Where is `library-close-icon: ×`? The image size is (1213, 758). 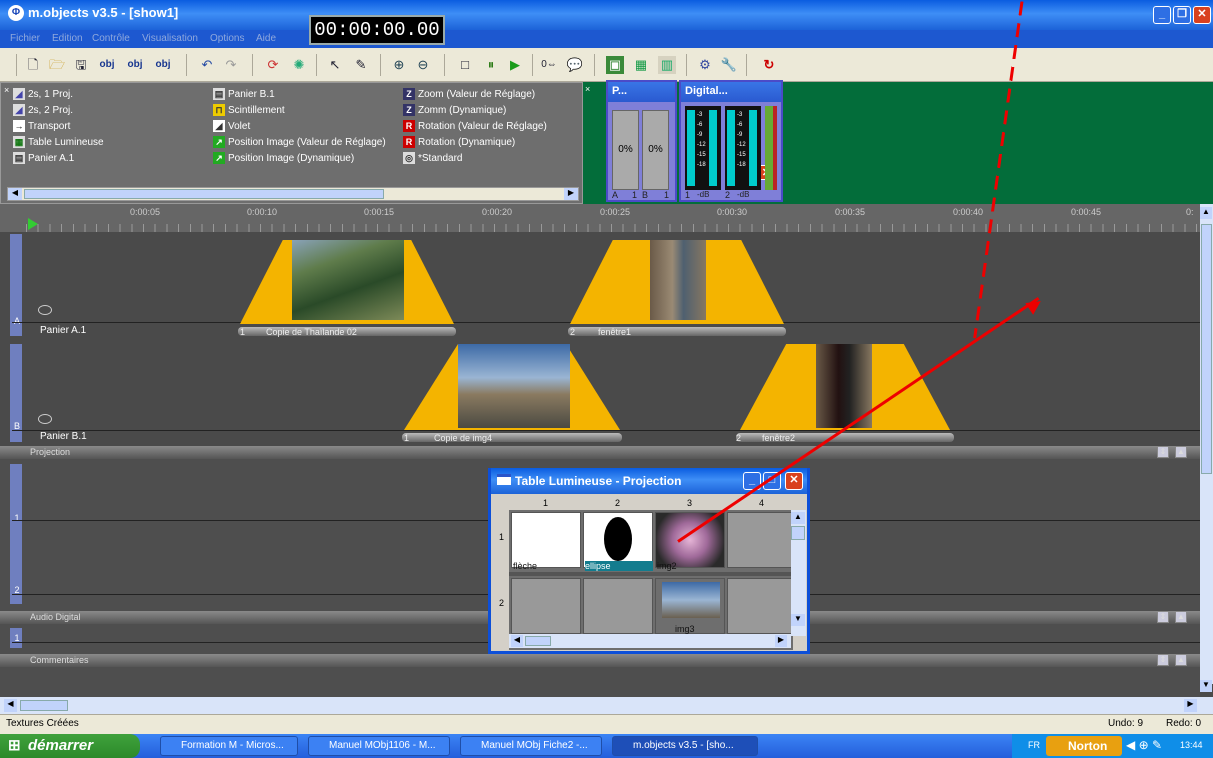
library-close-icon: × is located at coordinates (6, 90).